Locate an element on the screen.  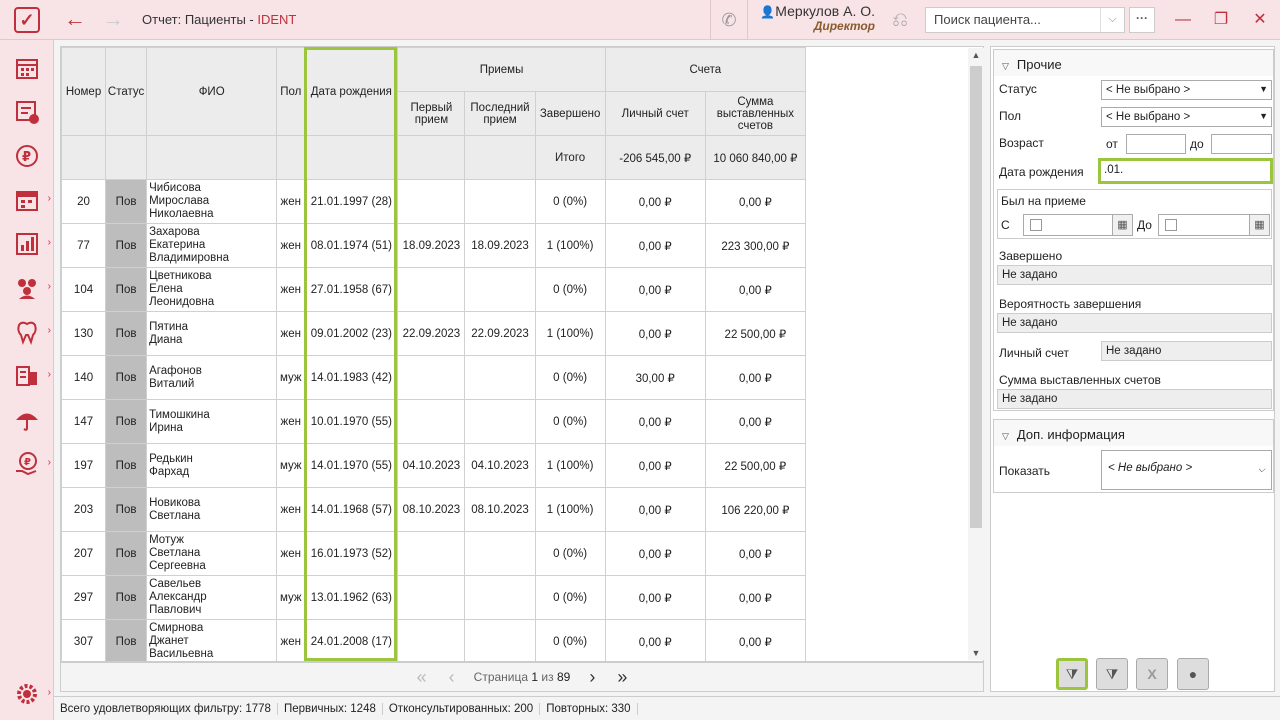
prev-page-icon: ‹ is located at coordinates (452, 677).